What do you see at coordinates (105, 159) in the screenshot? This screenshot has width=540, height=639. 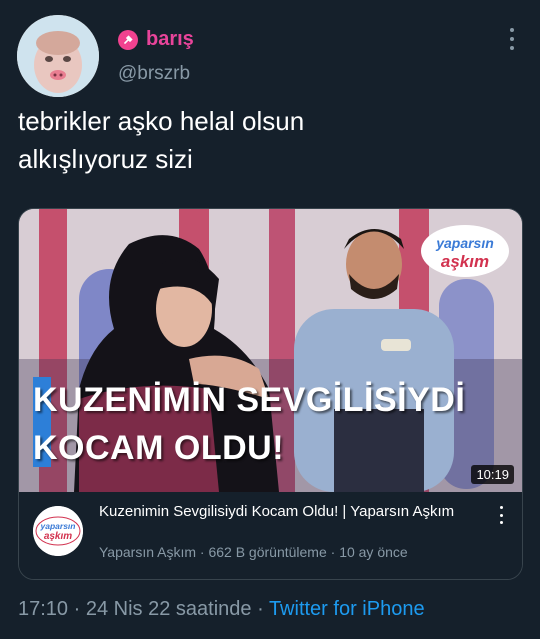 I see `tweet-text-line: alkışlıyoruz sizi` at bounding box center [105, 159].